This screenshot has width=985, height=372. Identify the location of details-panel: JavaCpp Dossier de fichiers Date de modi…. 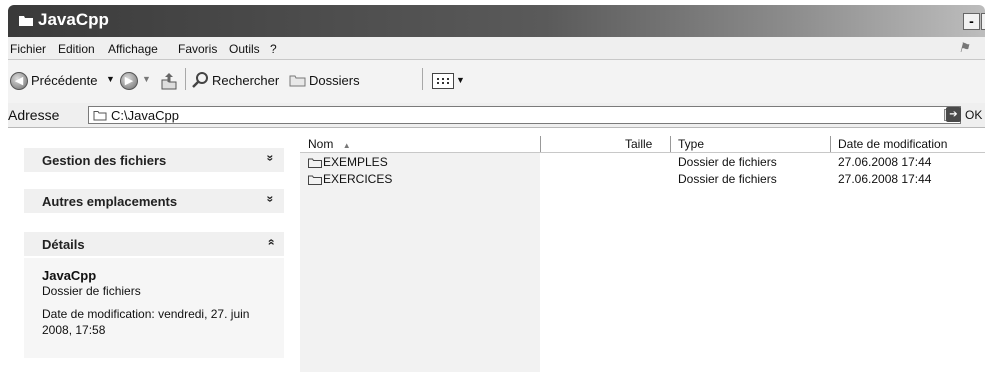
(154, 308).